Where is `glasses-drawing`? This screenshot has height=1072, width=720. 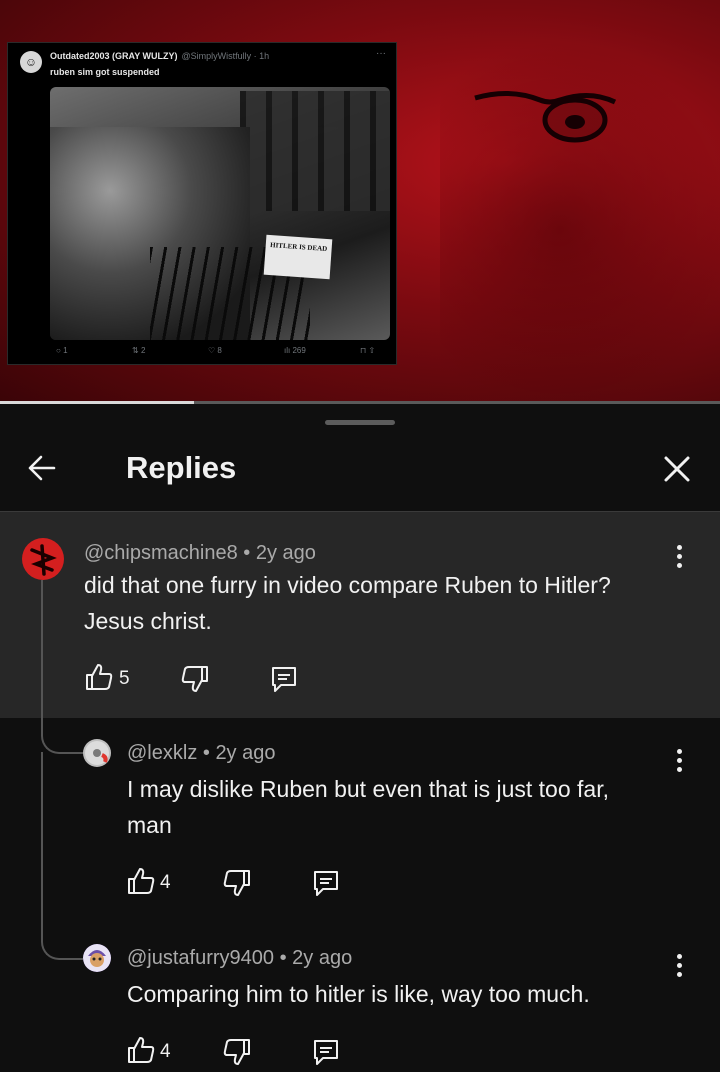
glasses-drawing is located at coordinates (545, 116).